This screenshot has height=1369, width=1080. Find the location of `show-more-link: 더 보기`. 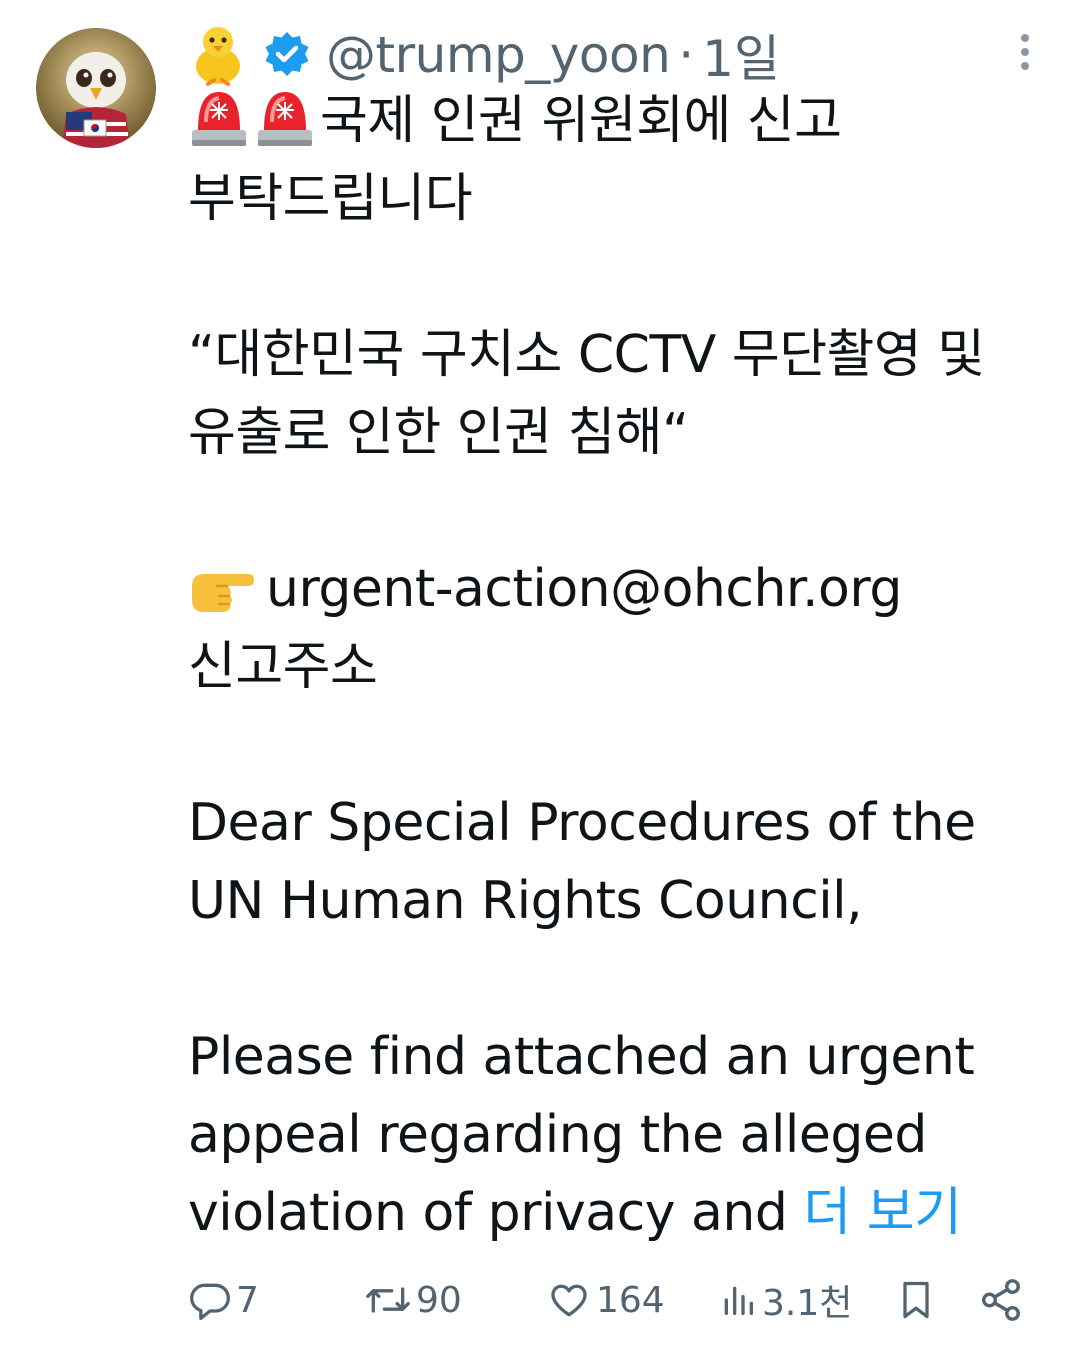

show-more-link: 더 보기 is located at coordinates (882, 1213).